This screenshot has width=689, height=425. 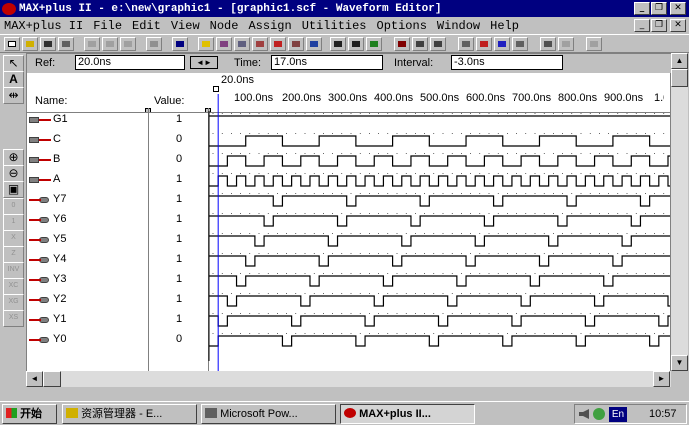 What do you see at coordinates (30, 44) in the screenshot?
I see `open-folder-icon` at bounding box center [30, 44].